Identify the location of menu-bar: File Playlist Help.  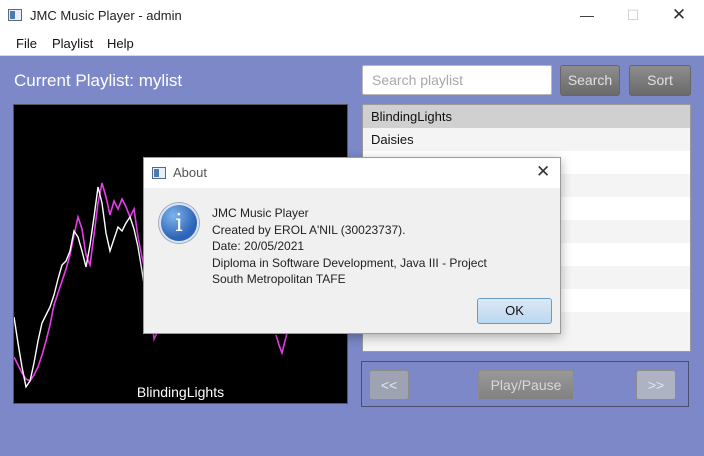
(352, 44).